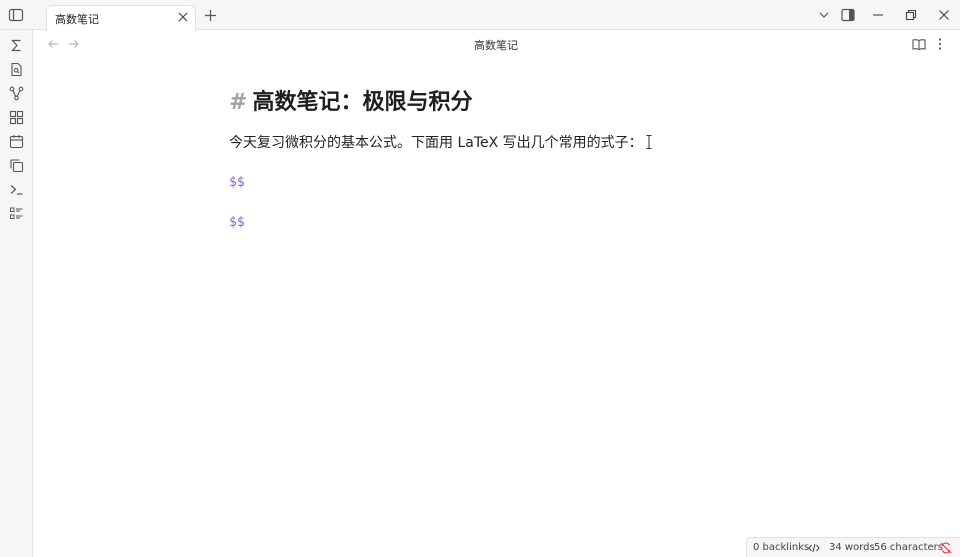 The width and height of the screenshot is (960, 557). I want to click on left-ribbon, so click(16, 293).